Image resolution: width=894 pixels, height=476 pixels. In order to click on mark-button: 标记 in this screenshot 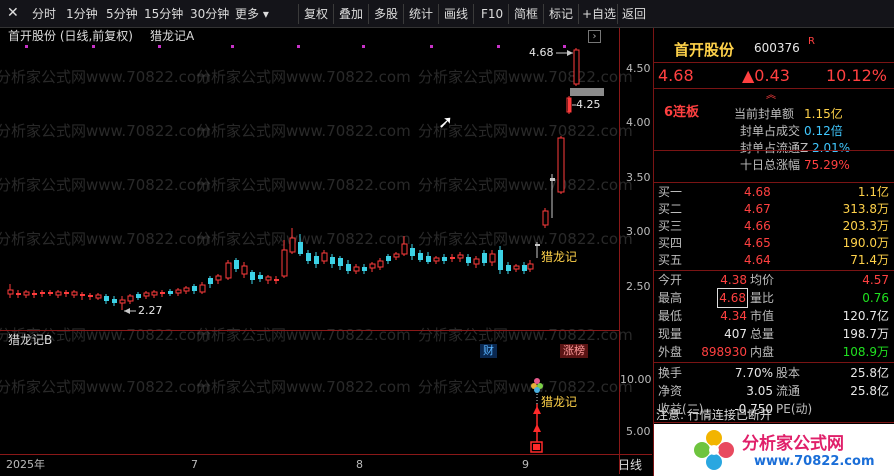, I will do `click(561, 14)`.